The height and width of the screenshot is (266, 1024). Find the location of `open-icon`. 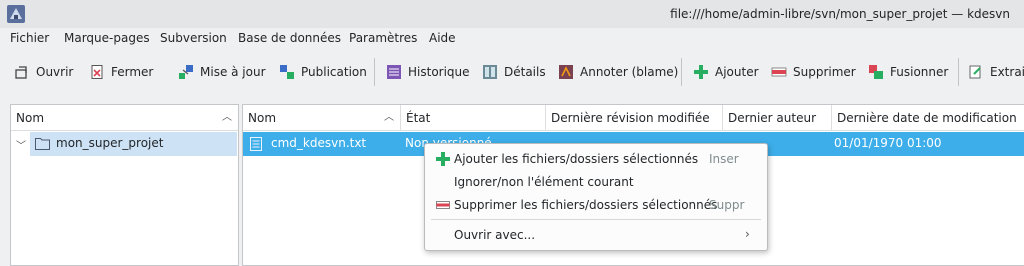

open-icon is located at coordinates (21, 72).